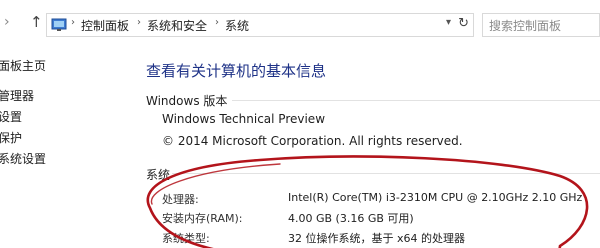  Describe the element at coordinates (463, 23) in the screenshot. I see `refresh-icon: ↻` at that location.